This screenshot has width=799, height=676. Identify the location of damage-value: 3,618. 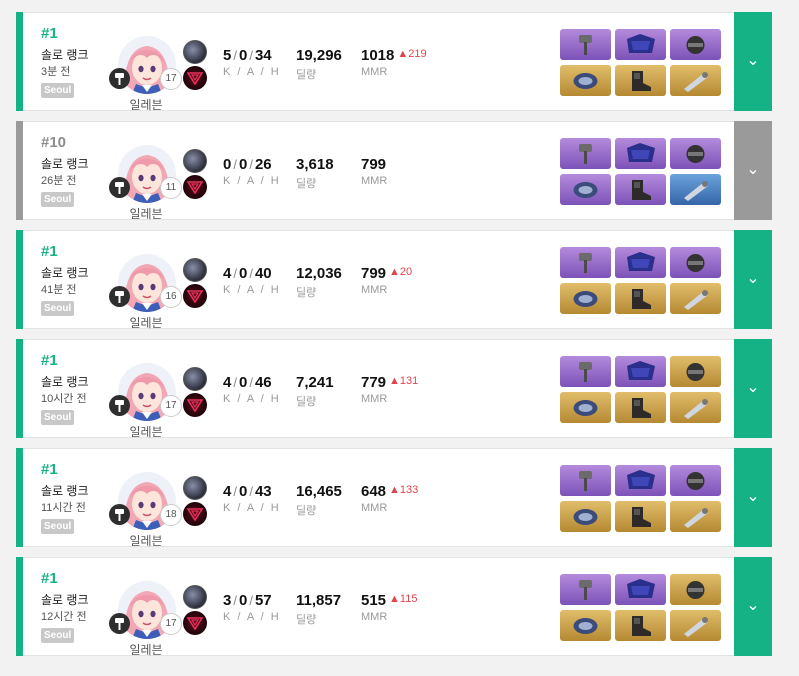
(315, 164).